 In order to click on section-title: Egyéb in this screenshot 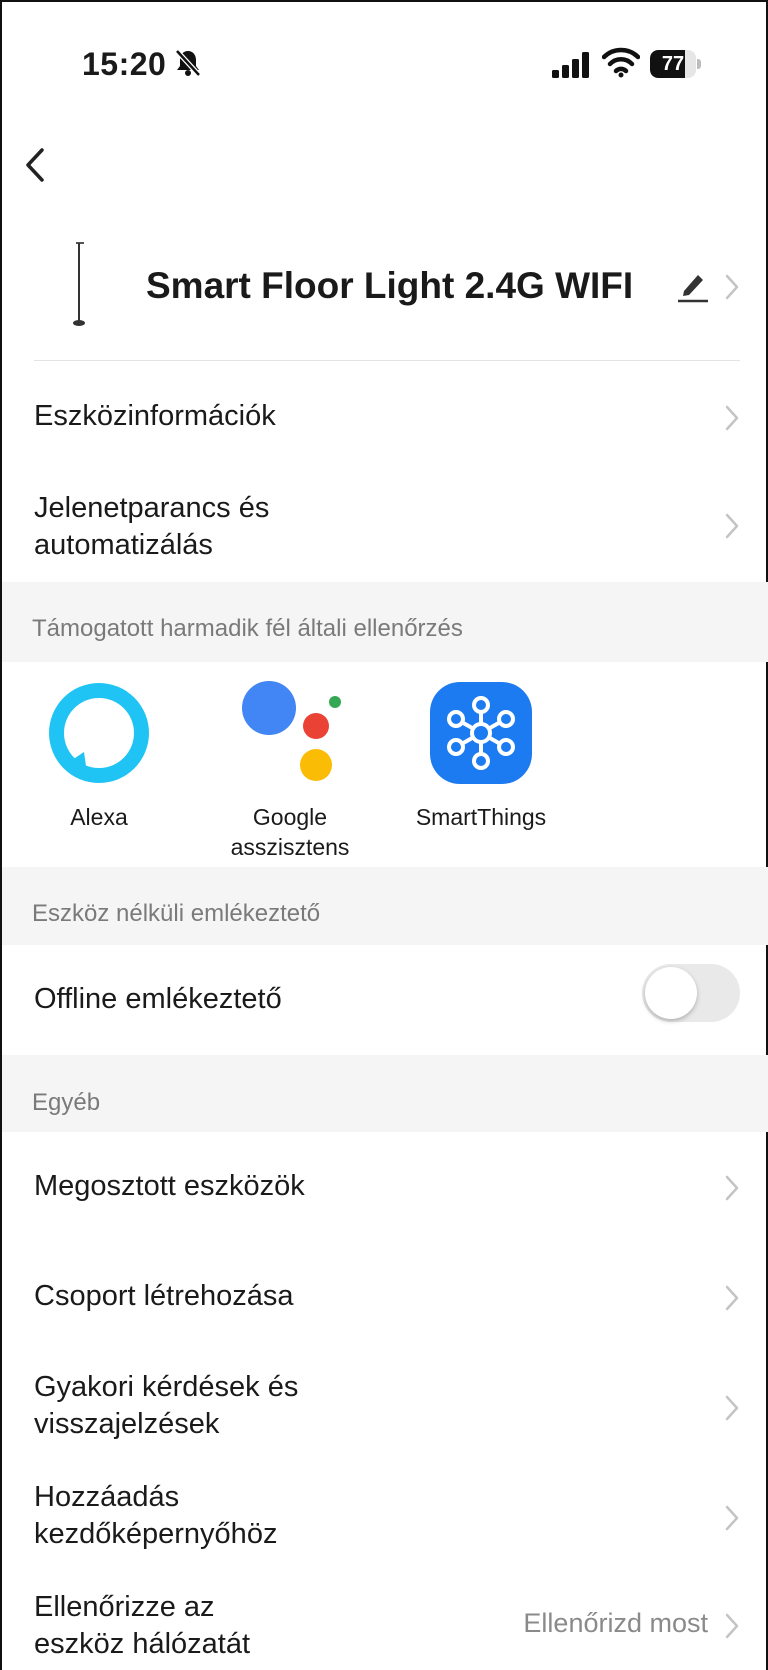, I will do `click(66, 1102)`.